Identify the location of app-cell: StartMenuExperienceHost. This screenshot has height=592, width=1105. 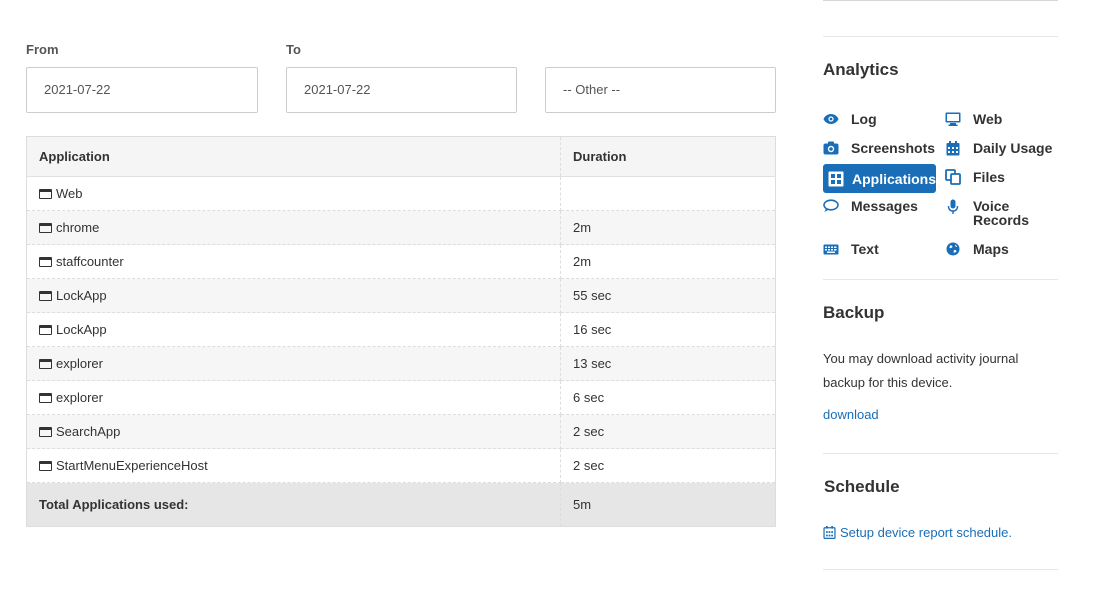
(293, 465).